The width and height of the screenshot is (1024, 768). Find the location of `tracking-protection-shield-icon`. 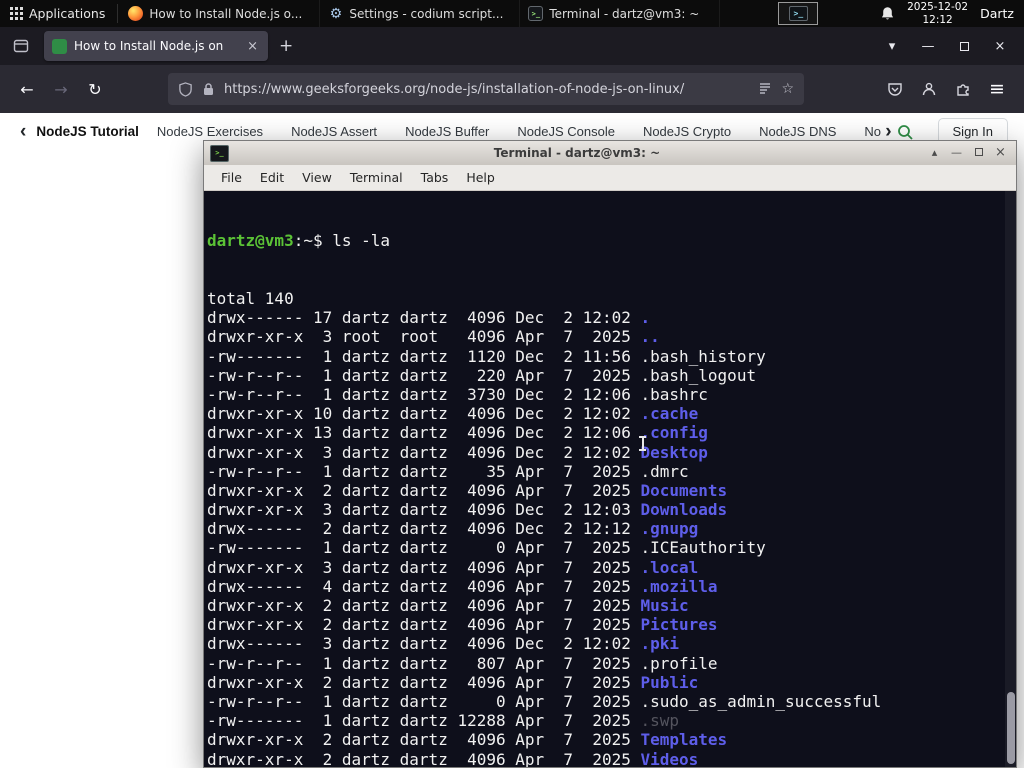

tracking-protection-shield-icon is located at coordinates (185, 89).